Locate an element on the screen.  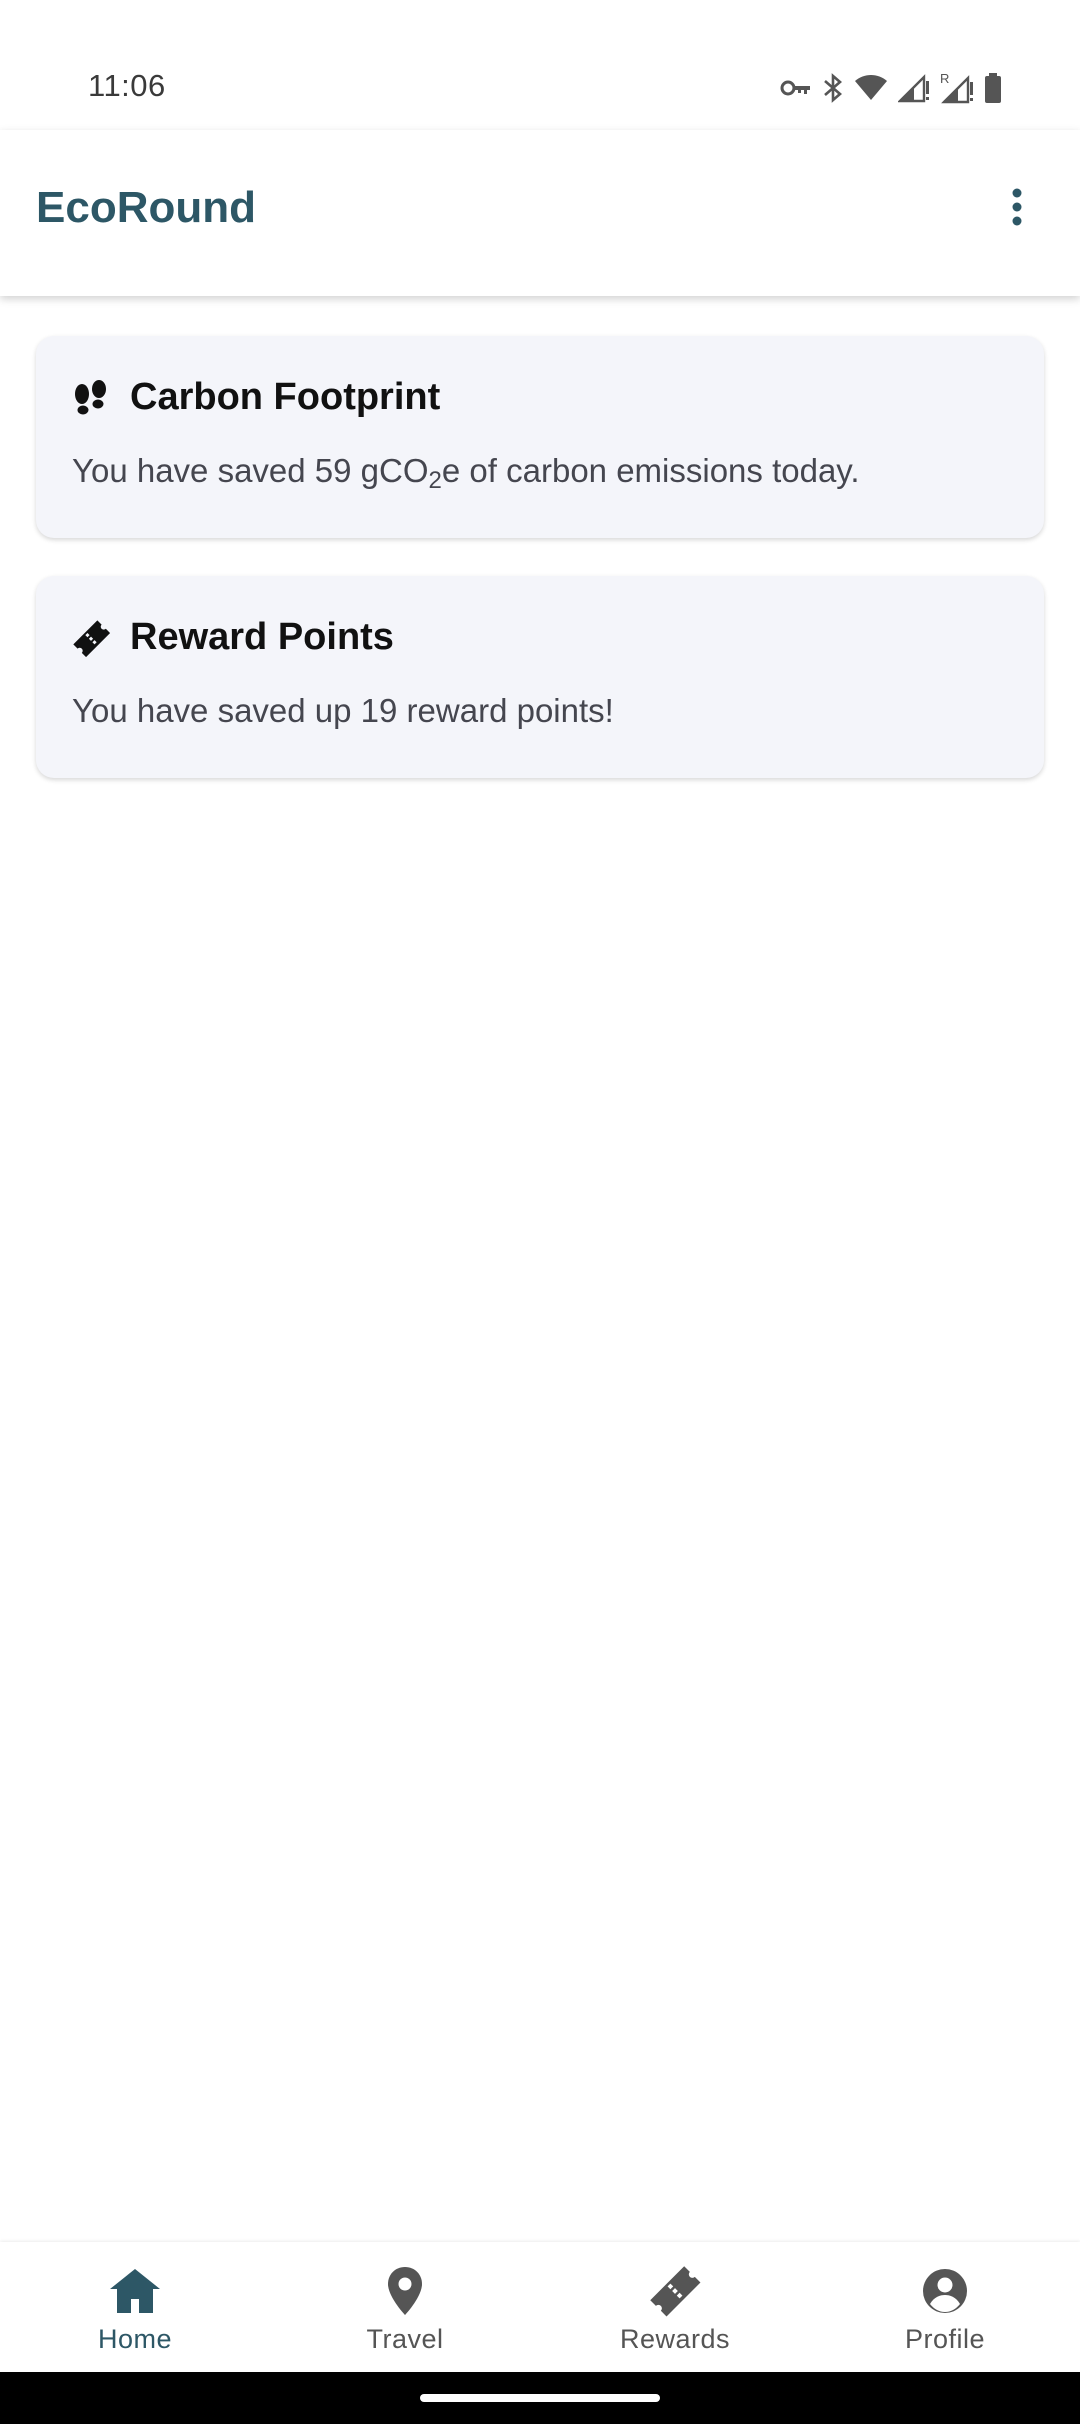
nav-item-travel: Travel is located at coordinates (405, 2307).